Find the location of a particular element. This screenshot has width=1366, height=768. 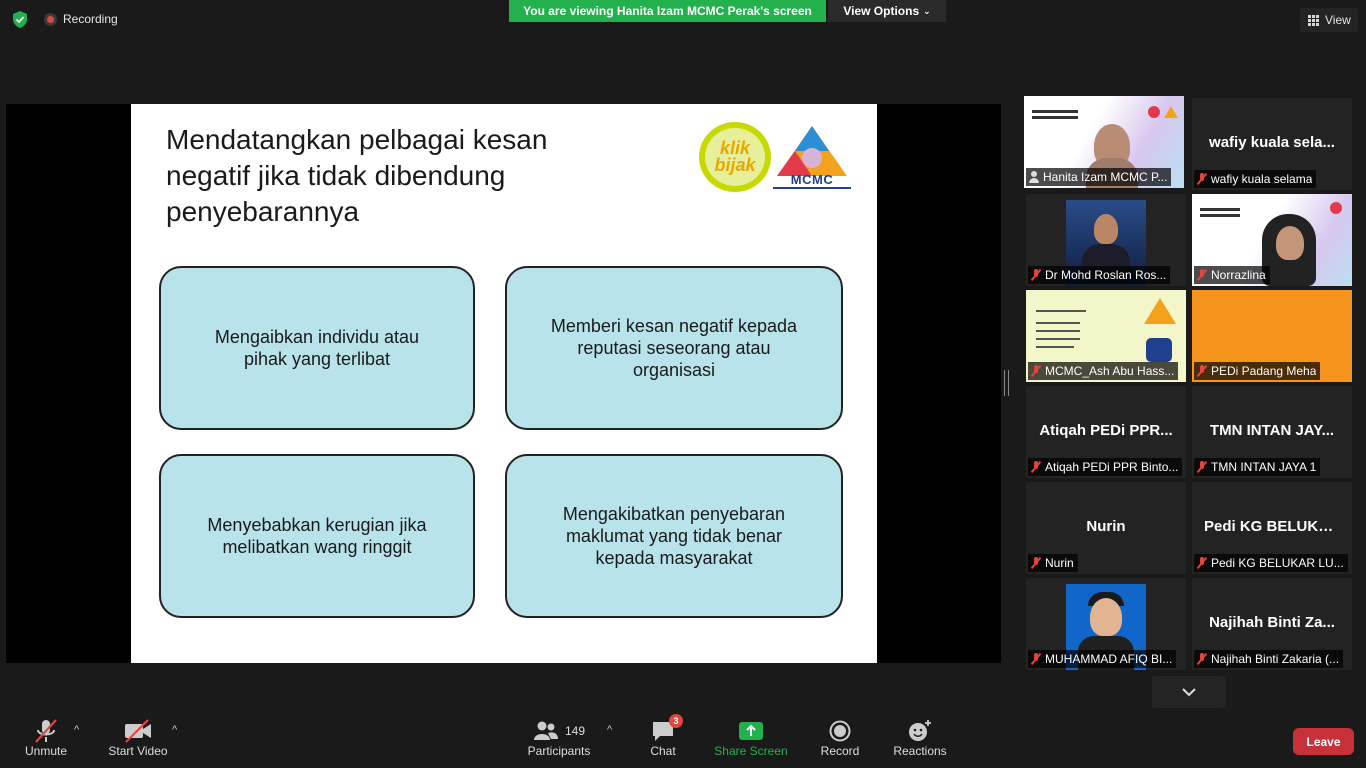

leave-button: Leave is located at coordinates (1323, 741).